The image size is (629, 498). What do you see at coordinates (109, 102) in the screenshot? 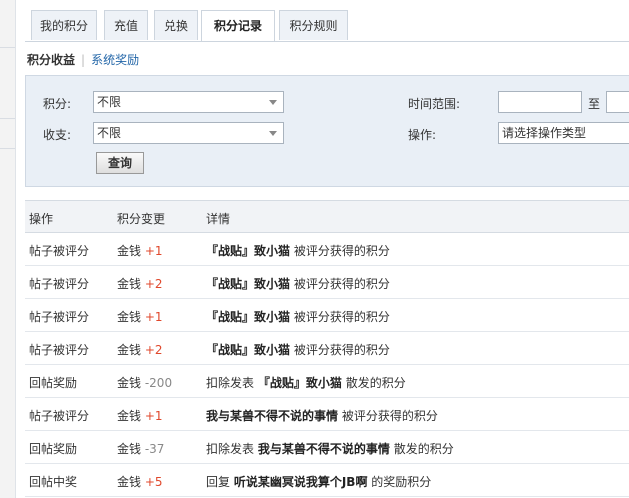
I see `credit-select-value: 不限` at bounding box center [109, 102].